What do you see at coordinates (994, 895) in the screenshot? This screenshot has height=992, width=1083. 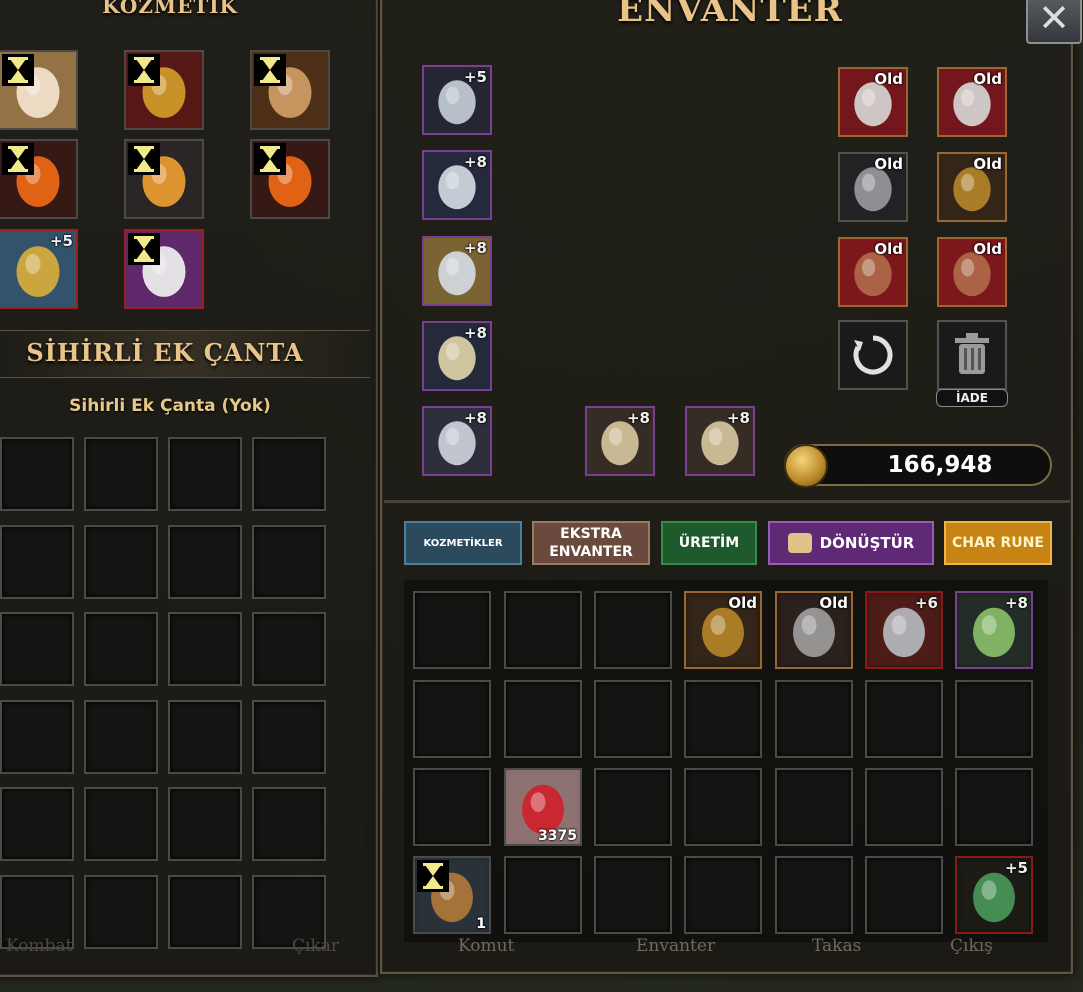 I see `inventory-slot: +5` at bounding box center [994, 895].